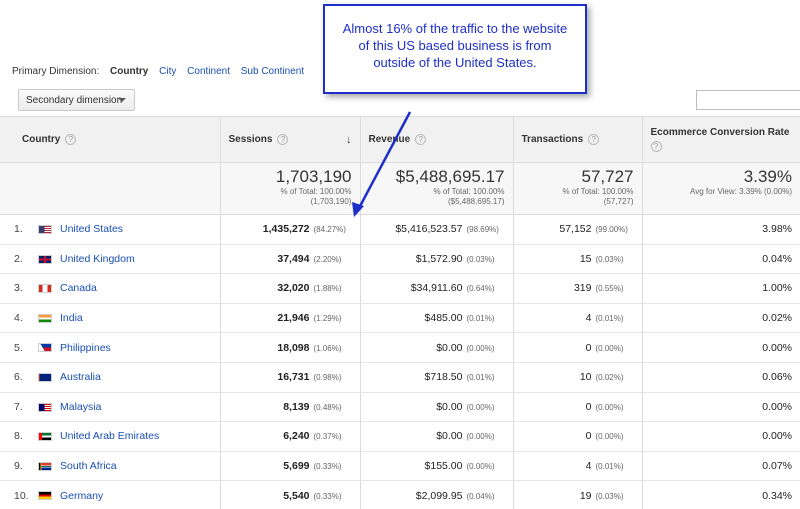  Describe the element at coordinates (80, 407) in the screenshot. I see `country-link: Malaysia` at that location.